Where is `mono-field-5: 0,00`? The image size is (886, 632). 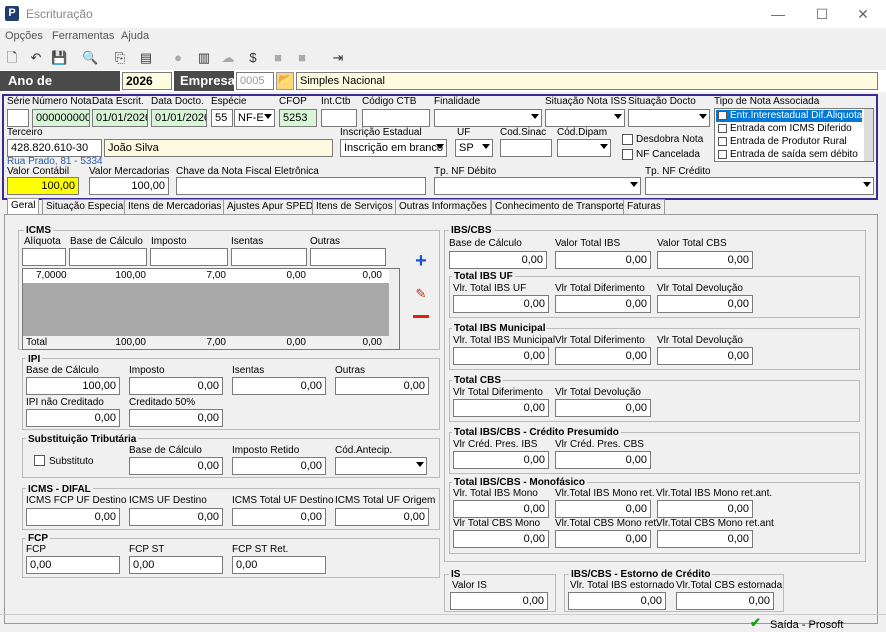 mono-field-5: 0,00 is located at coordinates (705, 539).